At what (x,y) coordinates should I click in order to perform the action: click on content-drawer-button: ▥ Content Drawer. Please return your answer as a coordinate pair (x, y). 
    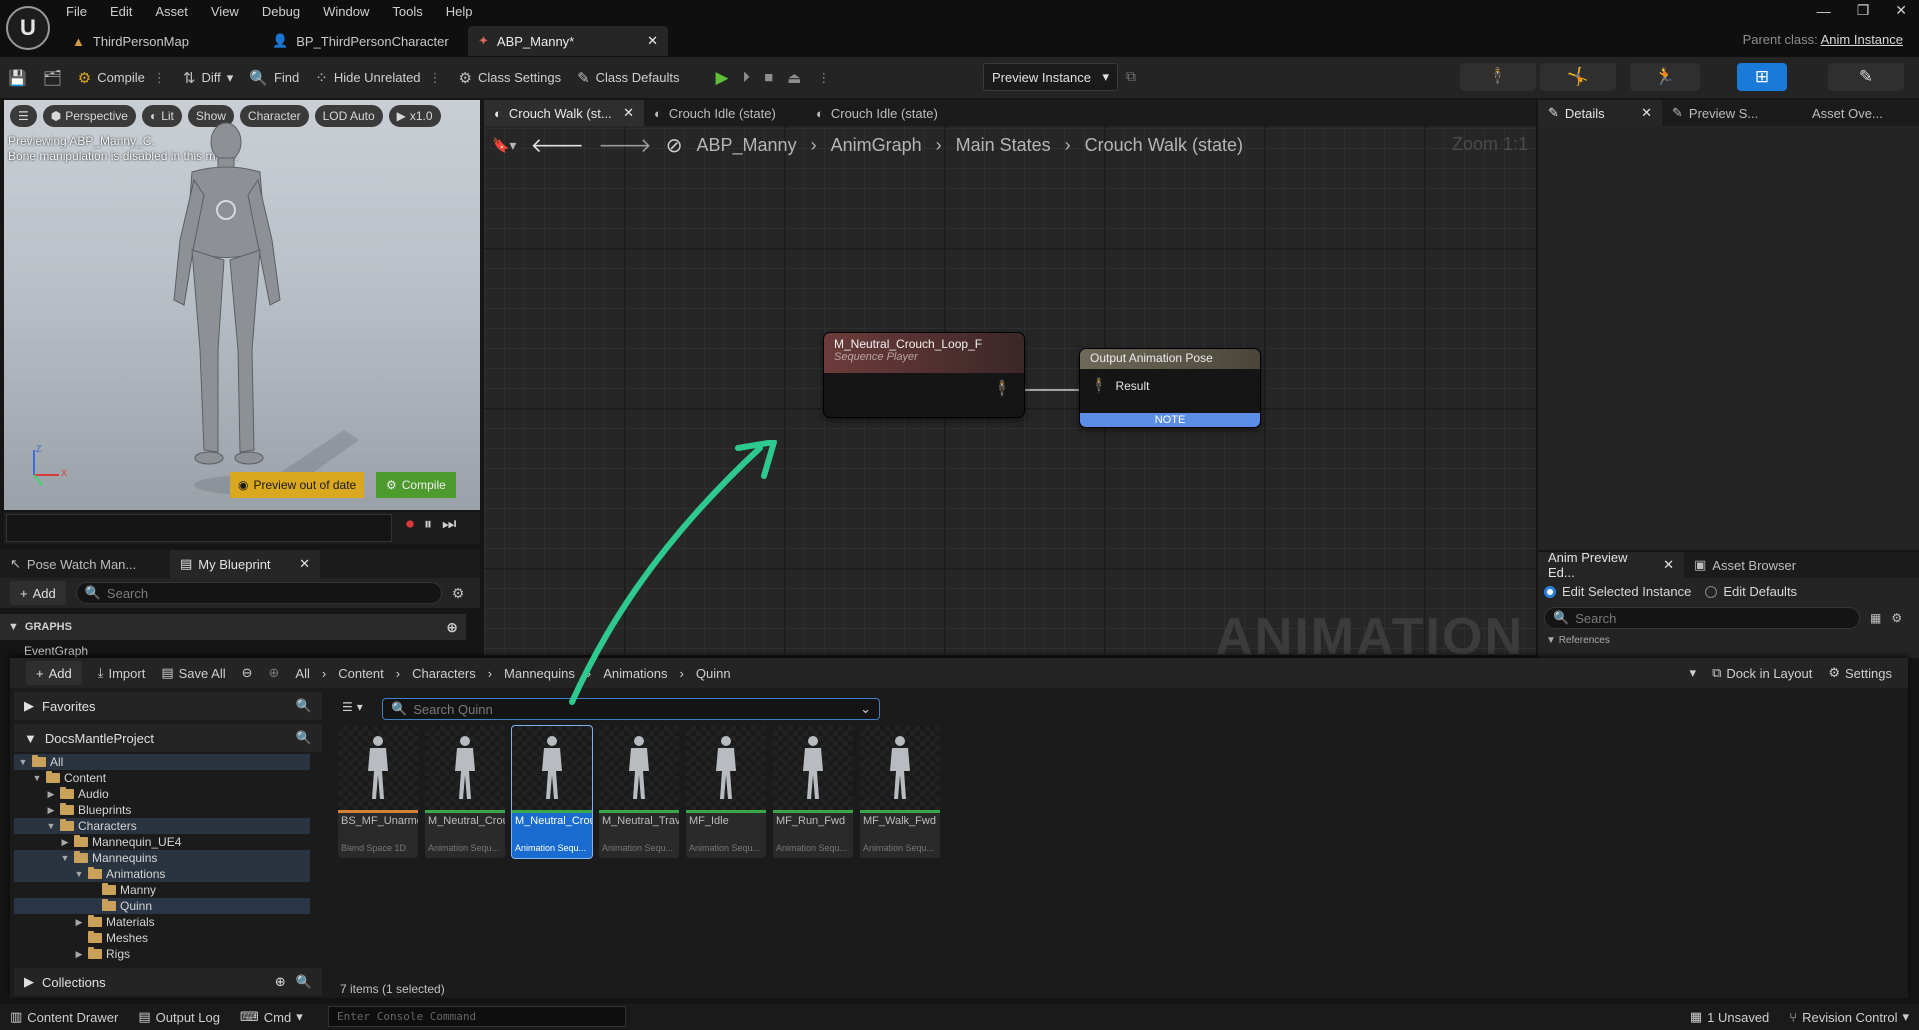
    Looking at the image, I should click on (64, 1017).